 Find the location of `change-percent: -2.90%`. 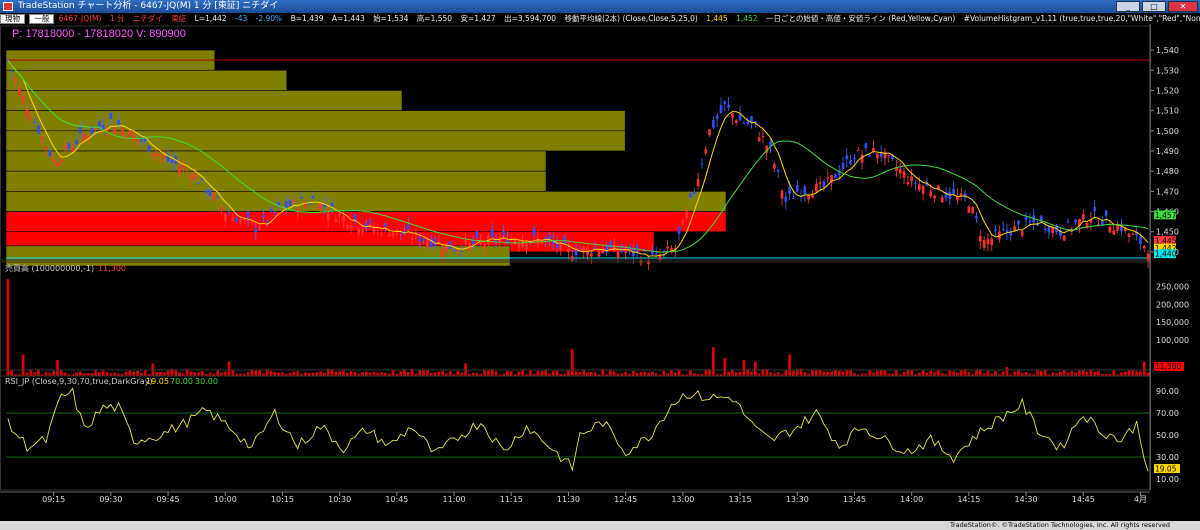

change-percent: -2.90% is located at coordinates (269, 18).